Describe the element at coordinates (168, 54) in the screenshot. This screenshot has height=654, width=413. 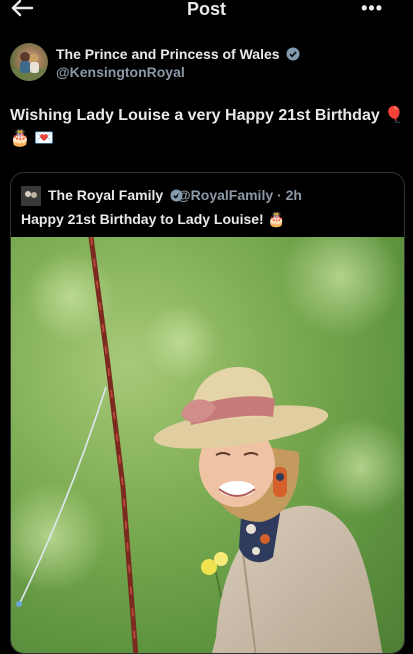
I see `author-name-text: The Prince and Princess of Wales` at that location.